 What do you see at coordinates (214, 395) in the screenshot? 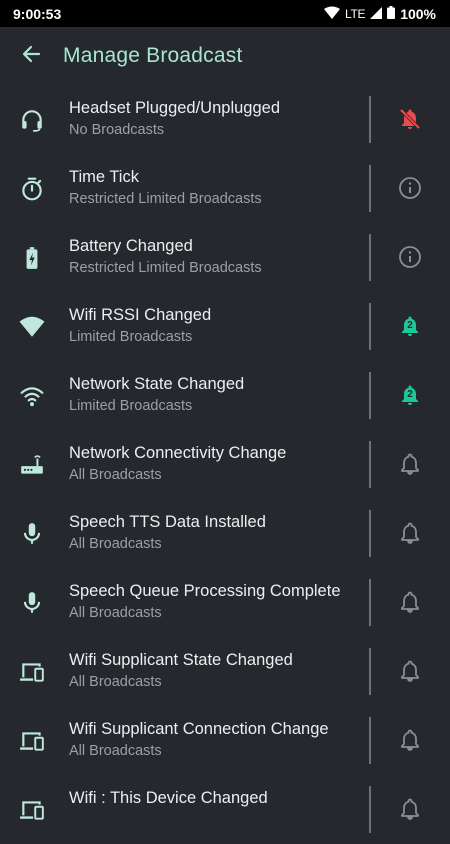
I see `item-text: Network State Changed Limited Broadcasts` at bounding box center [214, 395].